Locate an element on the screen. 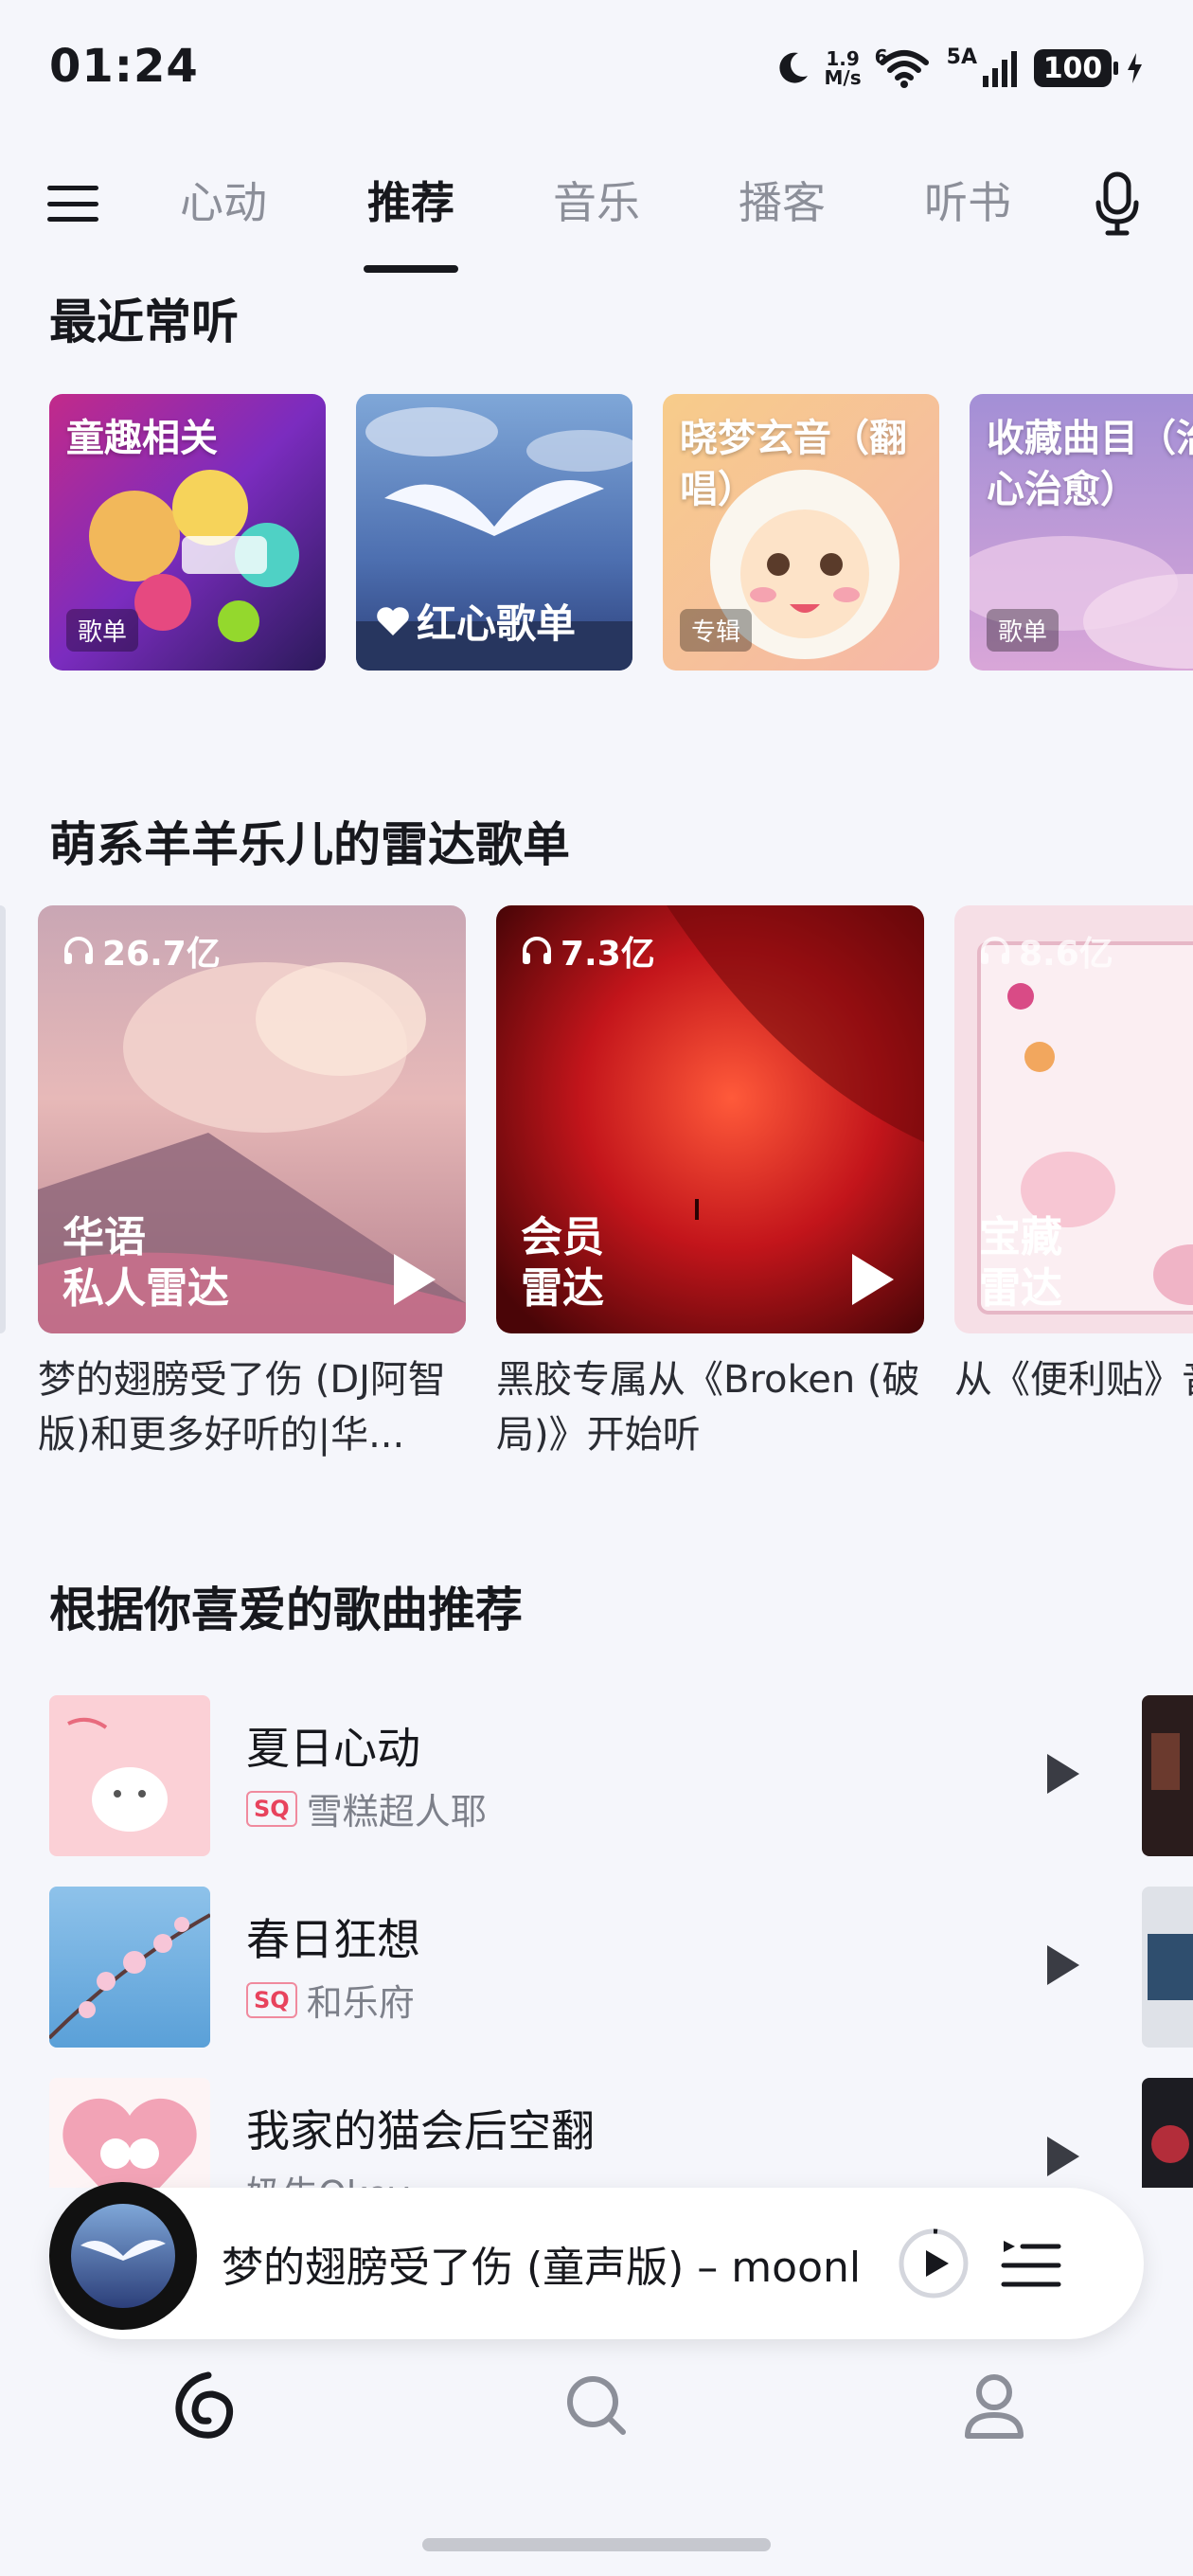 The height and width of the screenshot is (2576, 1193). wifi-icon: 6 is located at coordinates (904, 67).